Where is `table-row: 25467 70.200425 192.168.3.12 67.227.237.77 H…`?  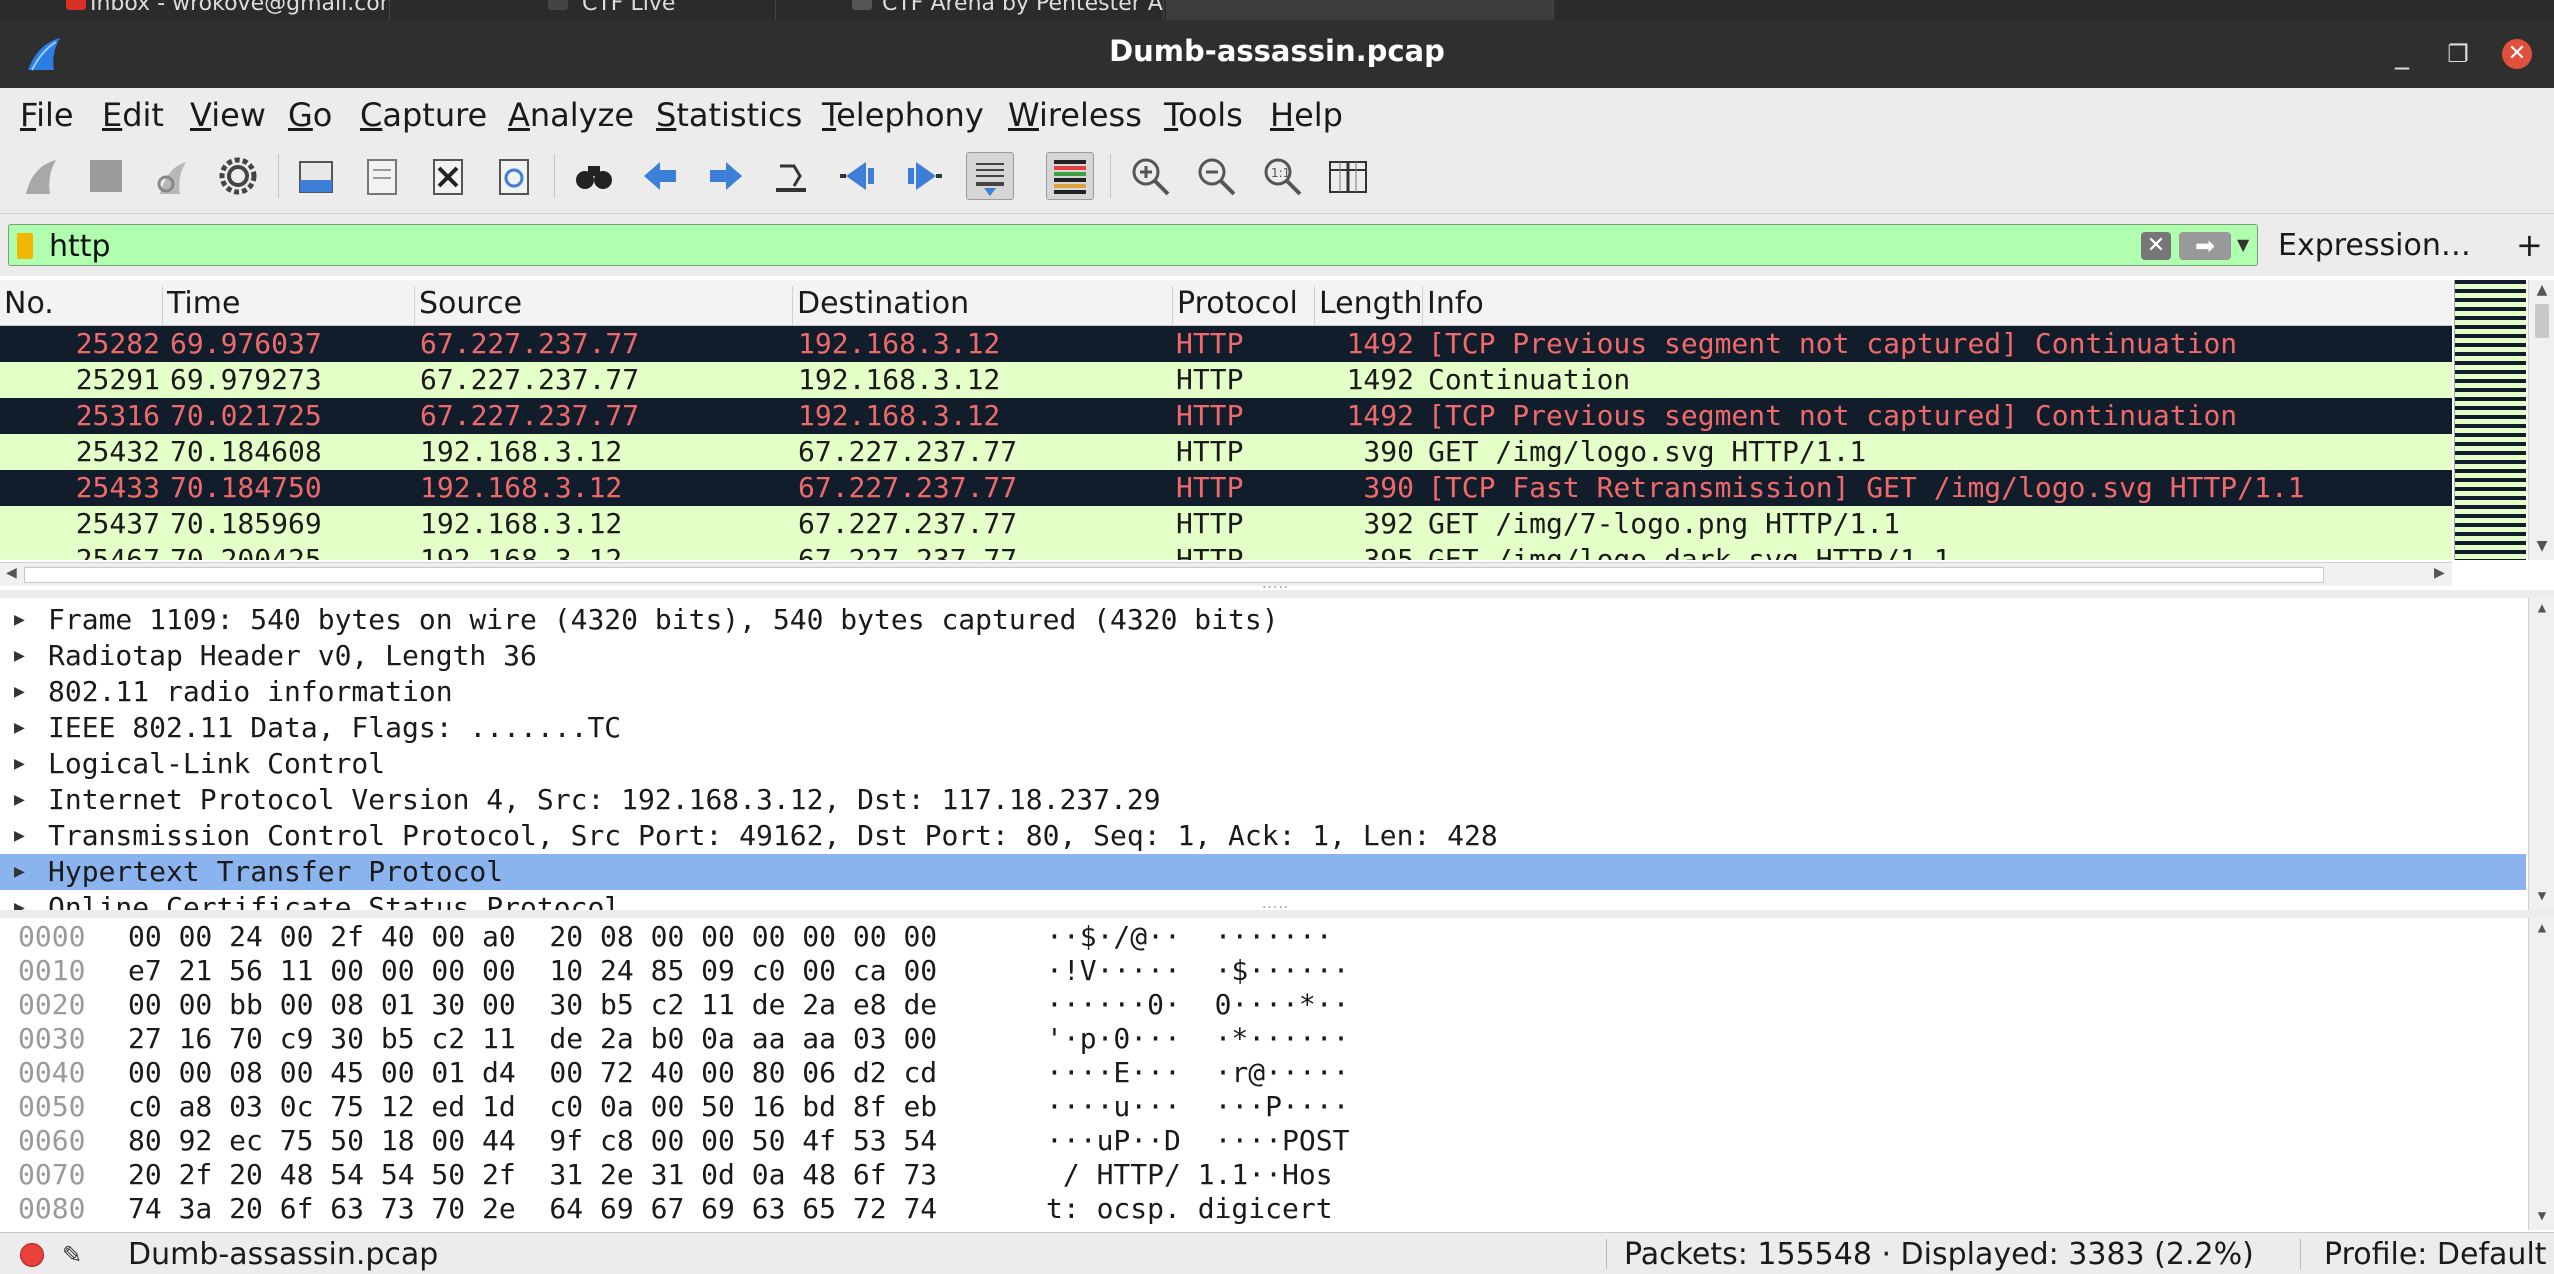 table-row: 25467 70.200425 192.168.3.12 67.227.237.77 H… is located at coordinates (1226, 551).